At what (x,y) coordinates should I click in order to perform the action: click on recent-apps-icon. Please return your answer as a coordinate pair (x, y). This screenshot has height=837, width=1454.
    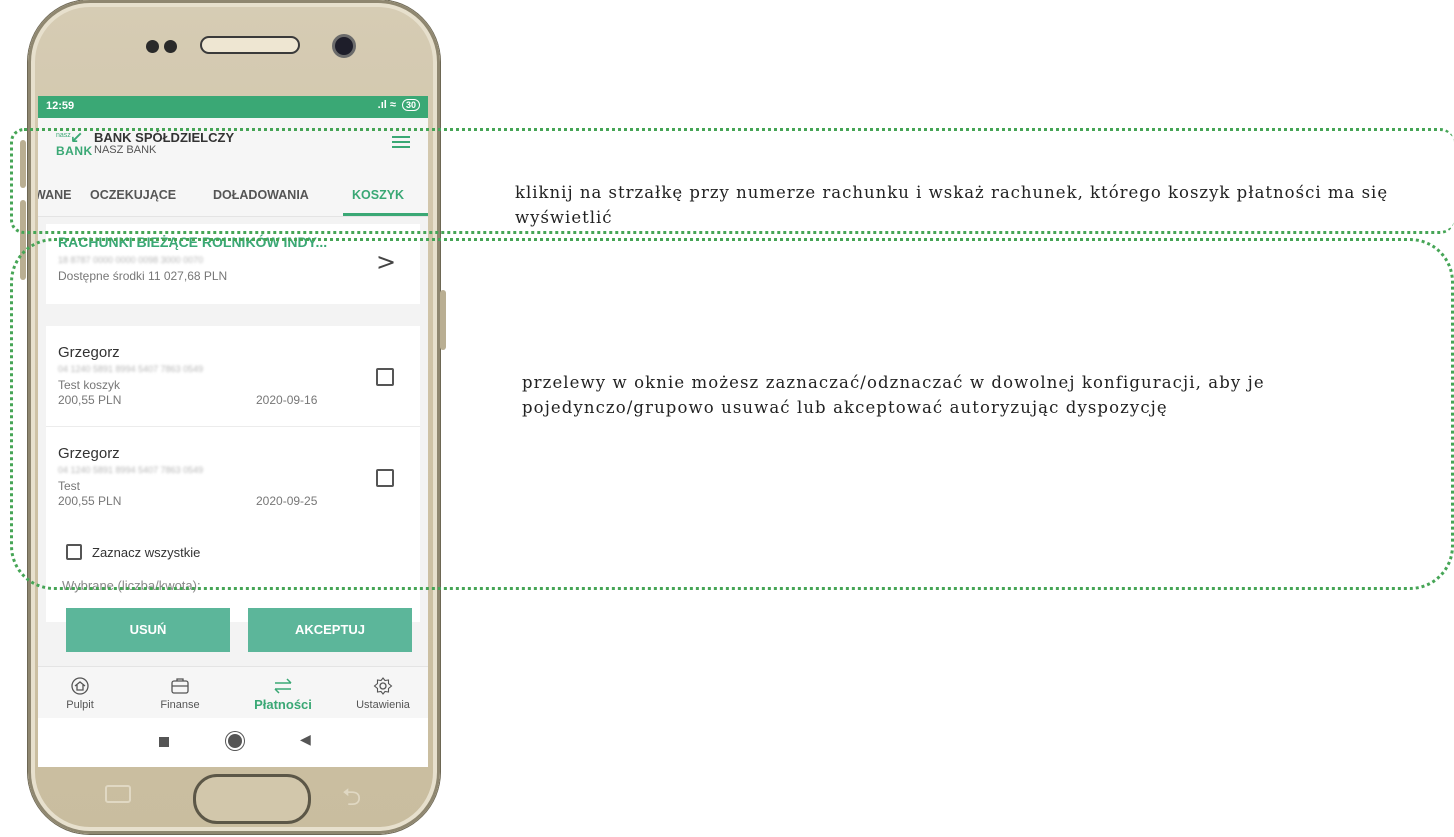
    Looking at the image, I should click on (118, 794).